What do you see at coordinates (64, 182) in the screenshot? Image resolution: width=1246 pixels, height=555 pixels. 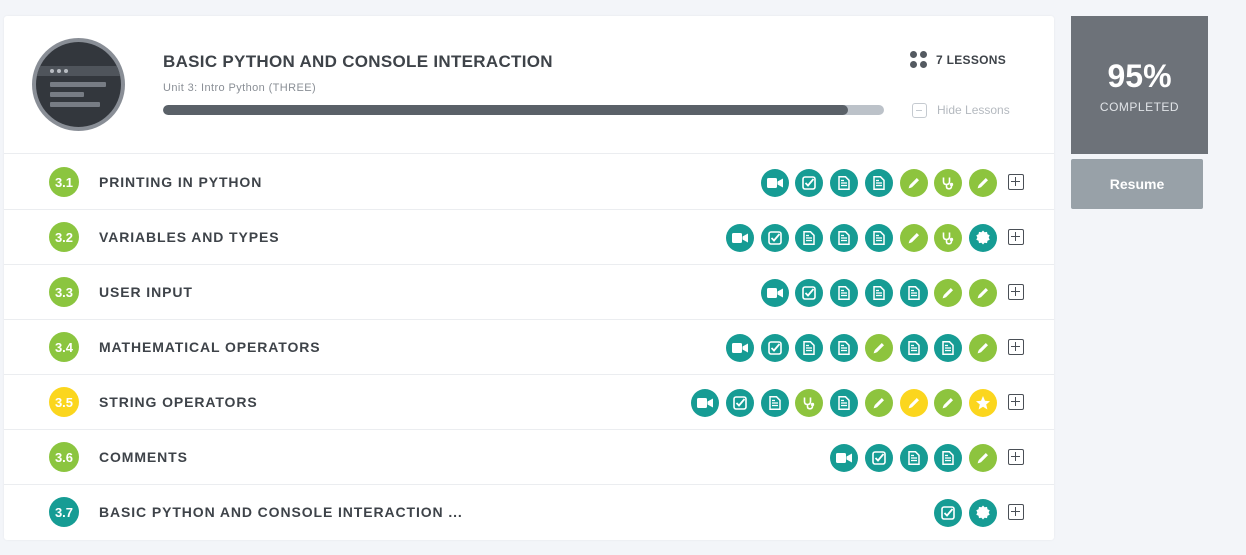 I see `lesson-number-badge: 3.1` at bounding box center [64, 182].